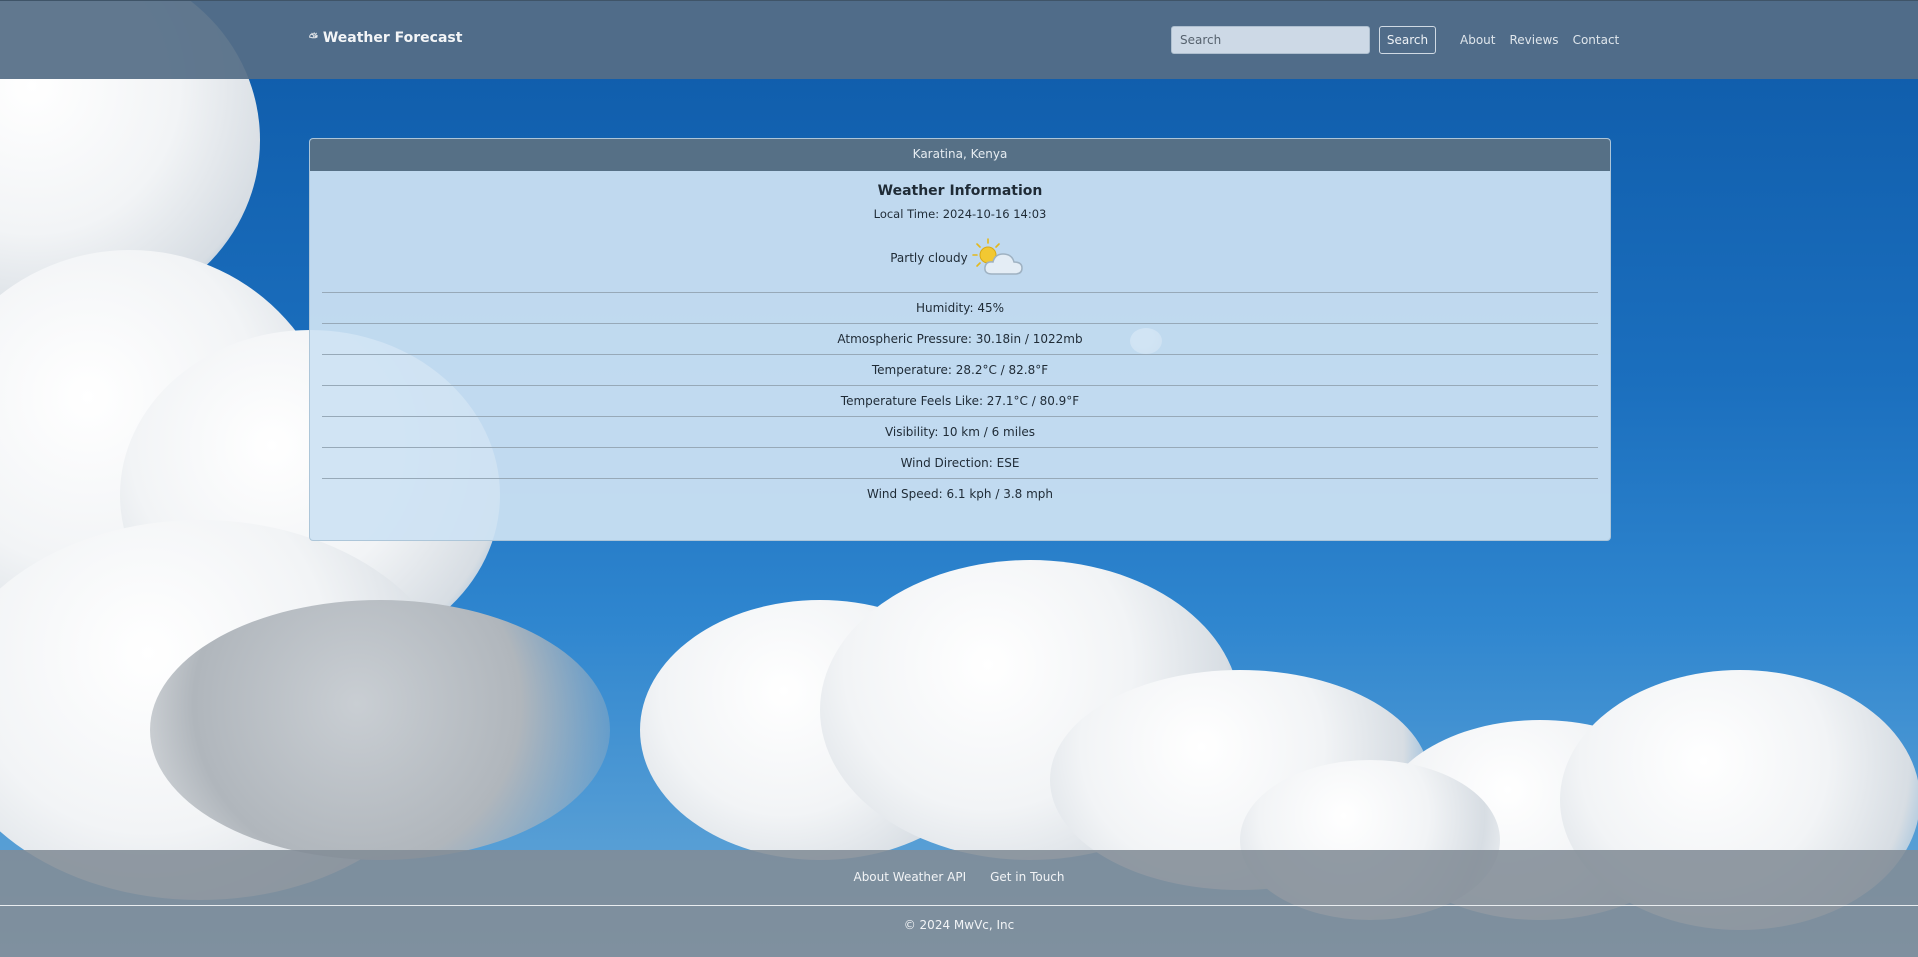 The width and height of the screenshot is (1918, 957). What do you see at coordinates (313, 37) in the screenshot?
I see `sunrise-icon: ⛅︎` at bounding box center [313, 37].